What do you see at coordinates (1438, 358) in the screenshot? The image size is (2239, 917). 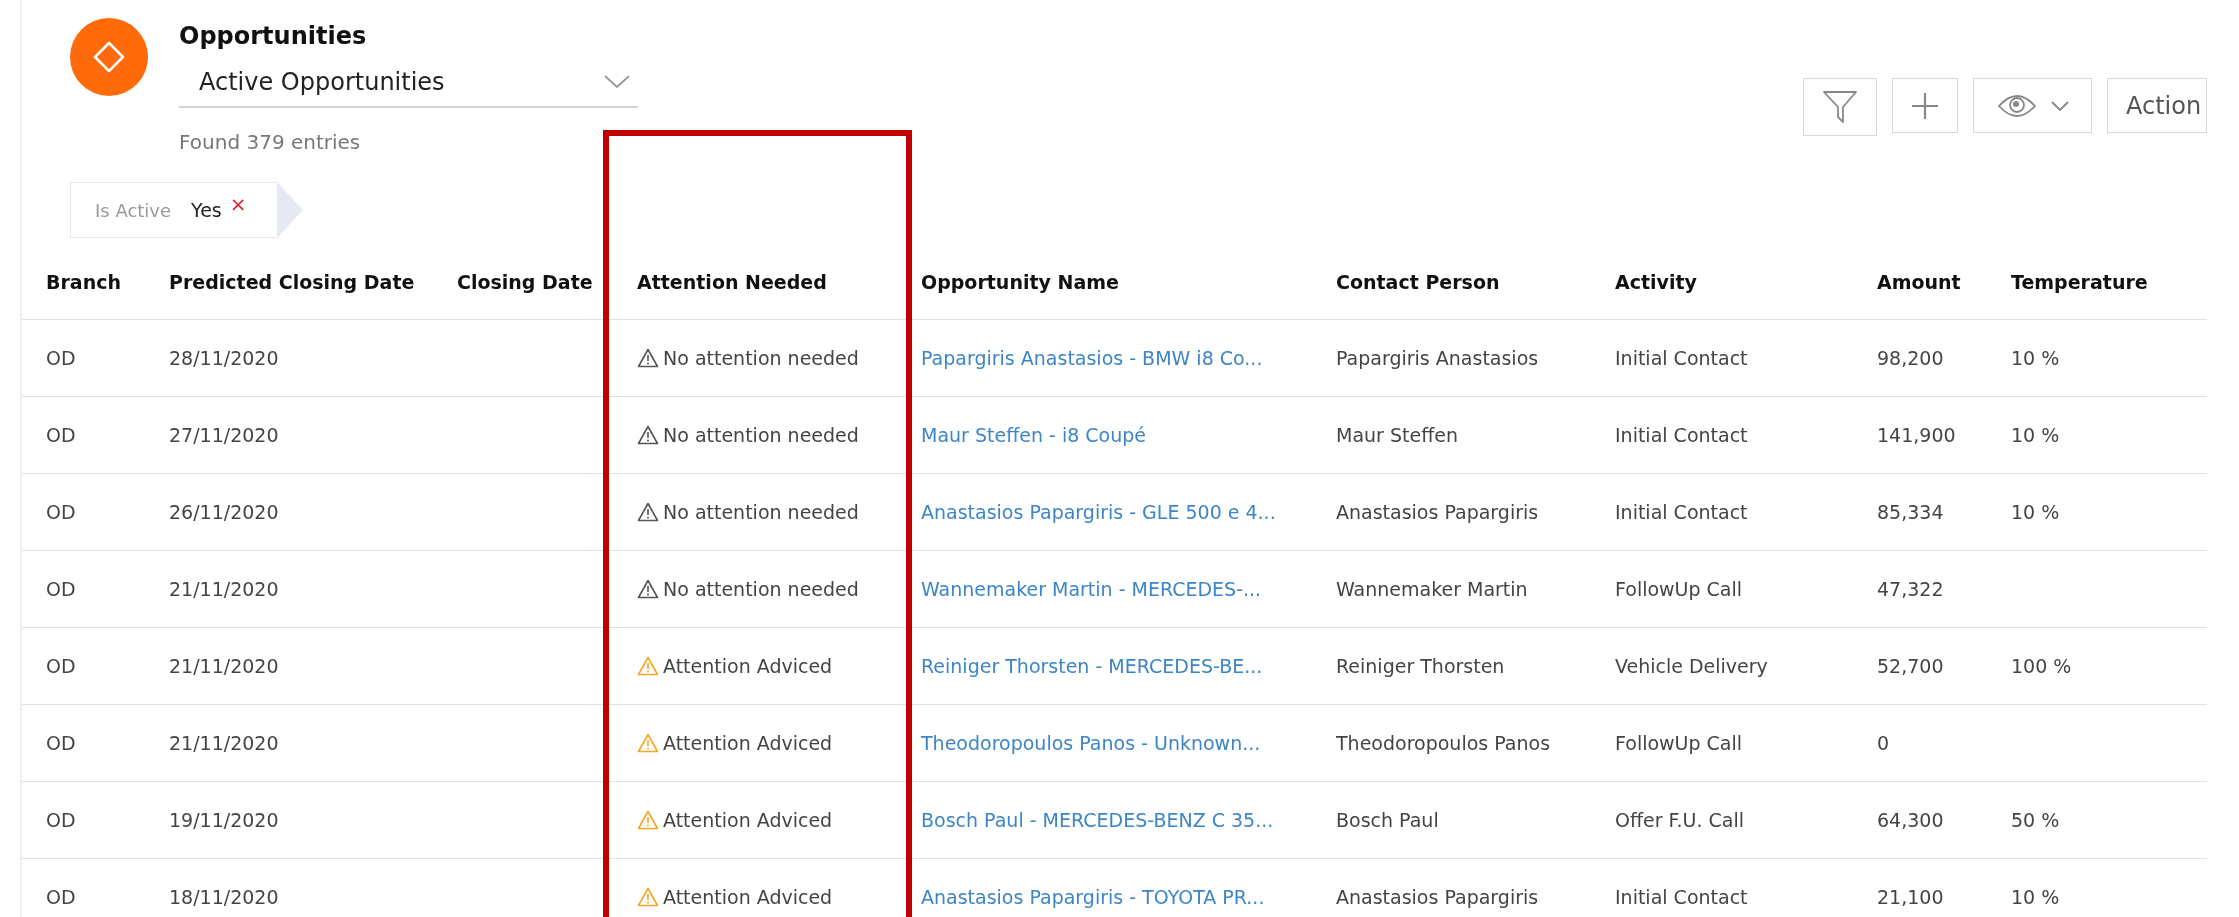 I see `table-cell-text: Papargiris Anastasios` at bounding box center [1438, 358].